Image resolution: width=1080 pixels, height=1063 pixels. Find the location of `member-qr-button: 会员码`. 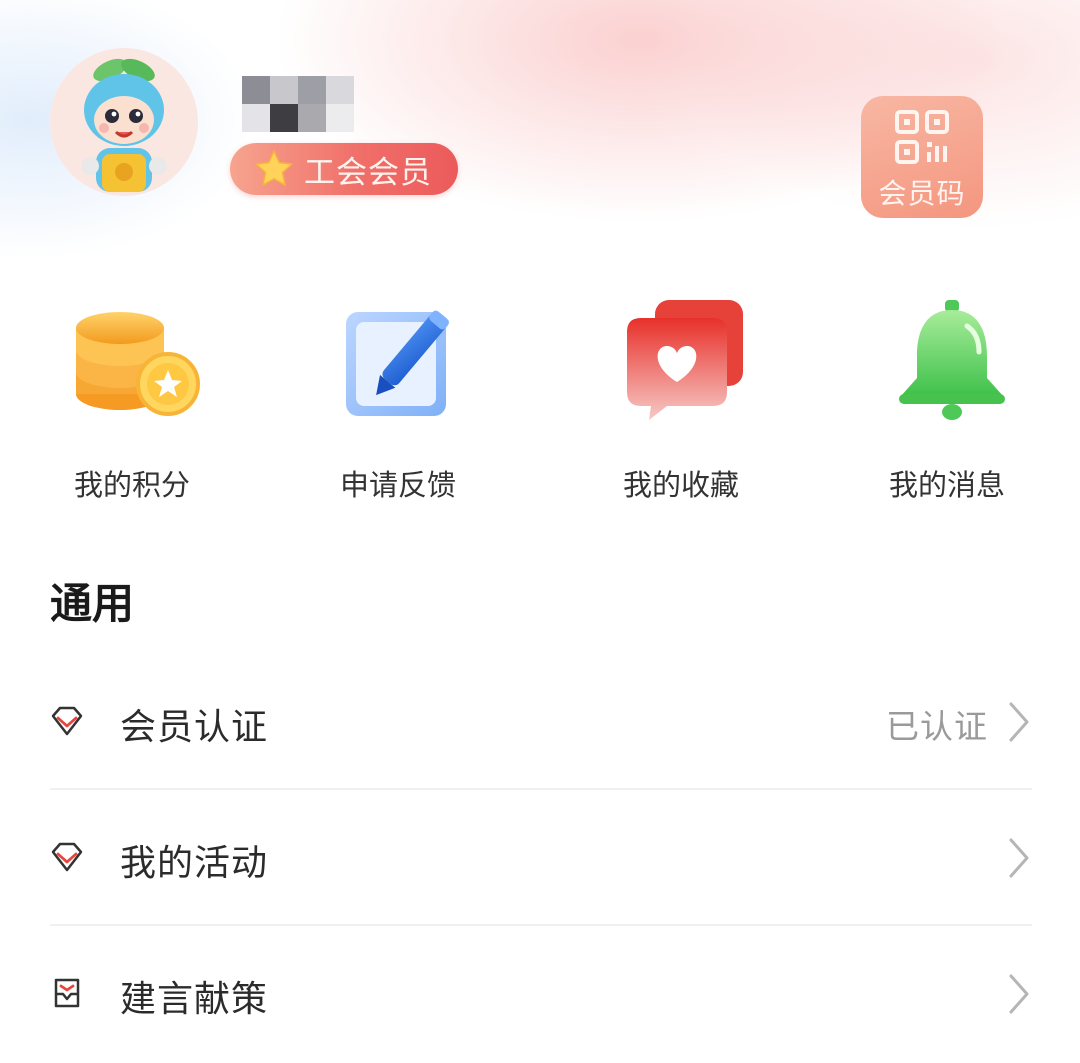

member-qr-button: 会员码 is located at coordinates (922, 157).